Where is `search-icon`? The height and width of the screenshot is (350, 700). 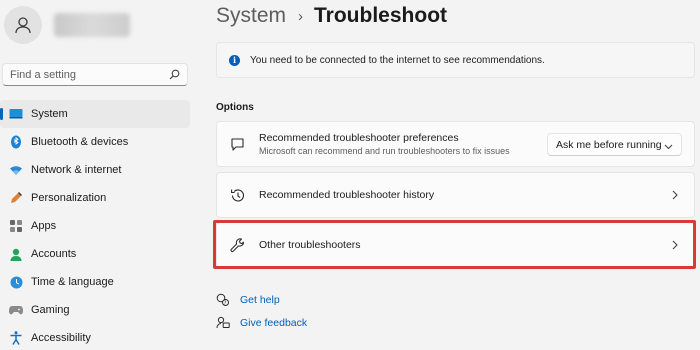
search-icon is located at coordinates (174, 75).